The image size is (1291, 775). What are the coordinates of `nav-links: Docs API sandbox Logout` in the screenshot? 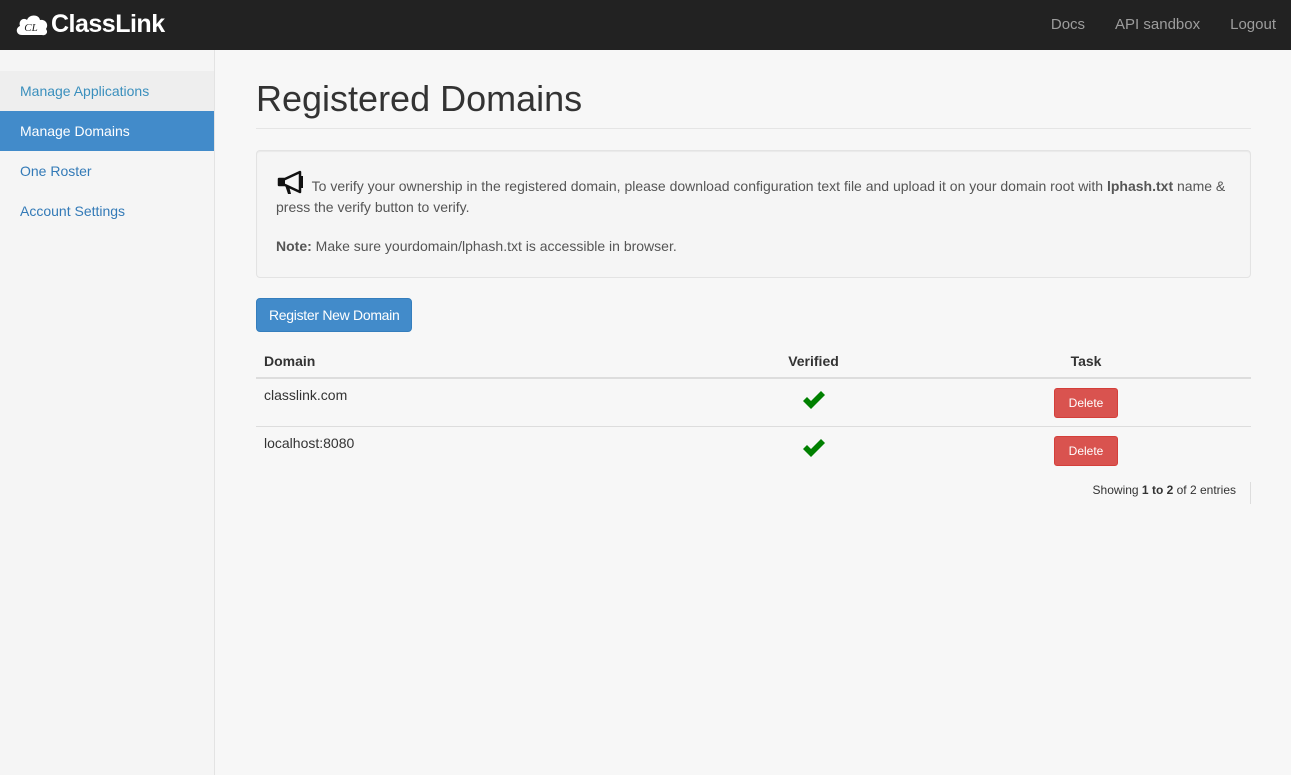 It's located at (1163, 25).